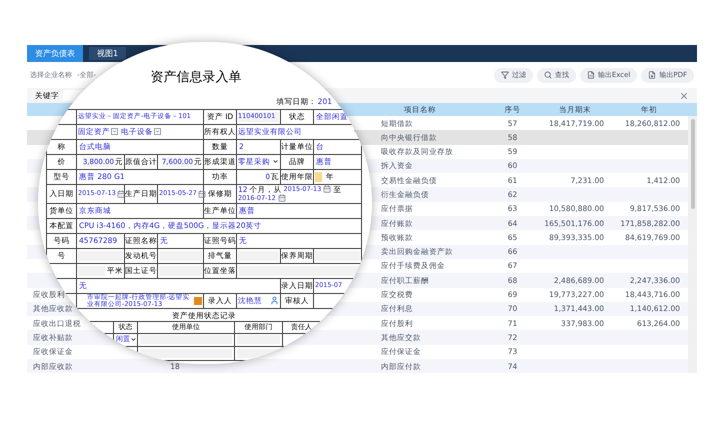 This screenshot has height=424, width=720. Describe the element at coordinates (692, 245) in the screenshot. I see `scrollbar` at that location.